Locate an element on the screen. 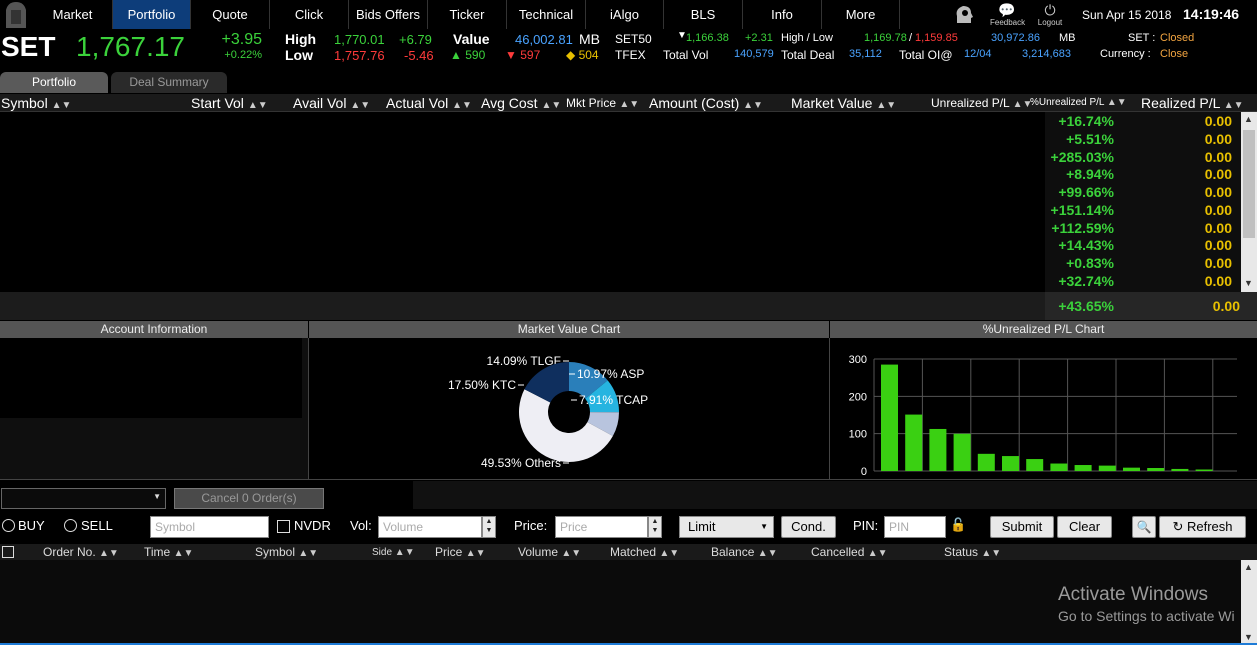  watermark-subtitle: Go to Settings to activate Wi is located at coordinates (1146, 616).